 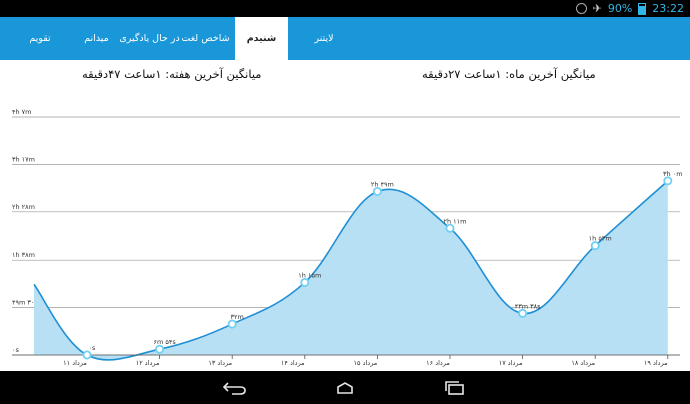 What do you see at coordinates (293, 363) in the screenshot?
I see `x-tick-label: ۱۴ مرداد` at bounding box center [293, 363].